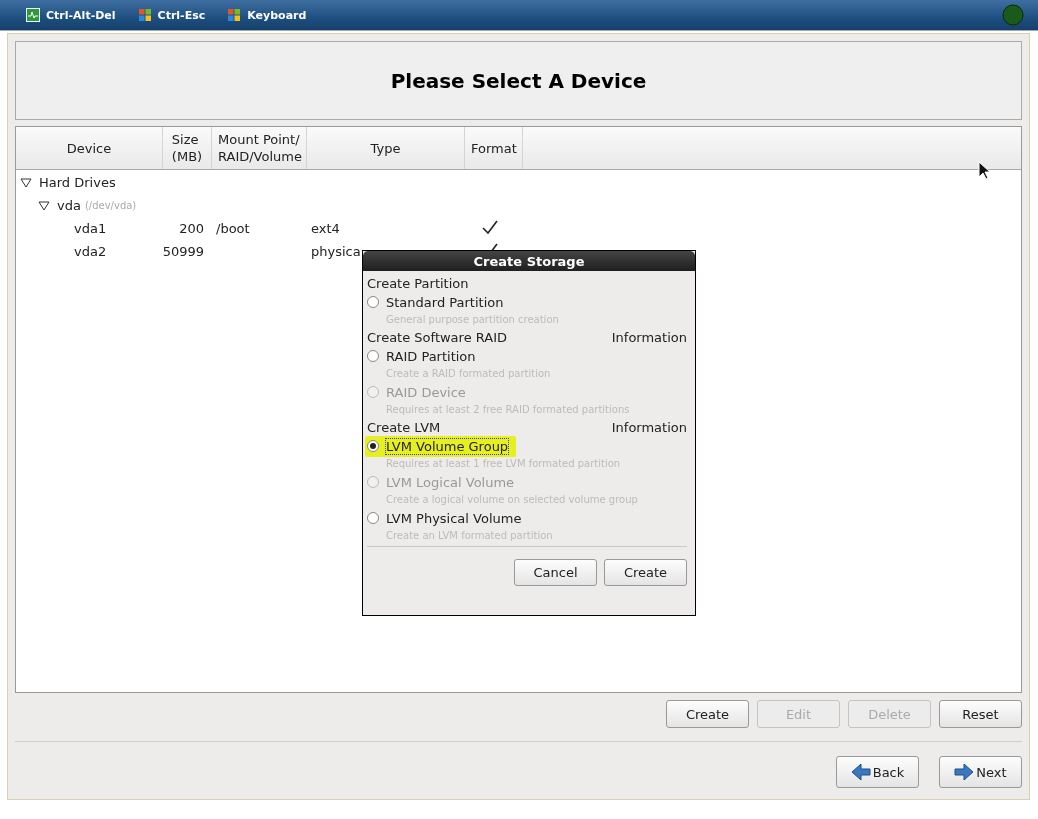 This screenshot has width=1038, height=819. Describe the element at coordinates (447, 446) in the screenshot. I see `option-label: LVM Volume Group` at that location.